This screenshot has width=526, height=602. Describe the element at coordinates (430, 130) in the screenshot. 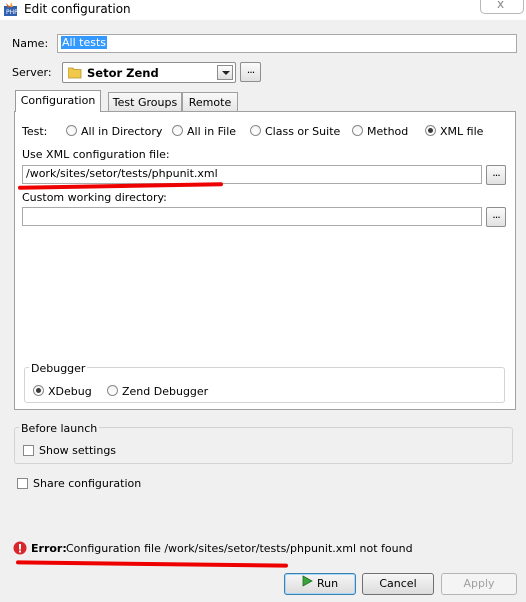

I see `radio-xml-file` at that location.